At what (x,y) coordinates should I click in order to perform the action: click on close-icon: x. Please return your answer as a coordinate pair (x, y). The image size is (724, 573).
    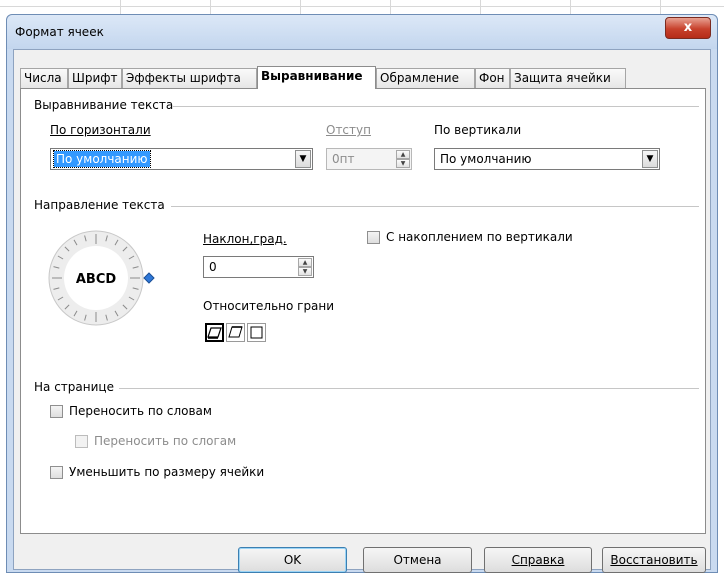
    Looking at the image, I should click on (688, 27).